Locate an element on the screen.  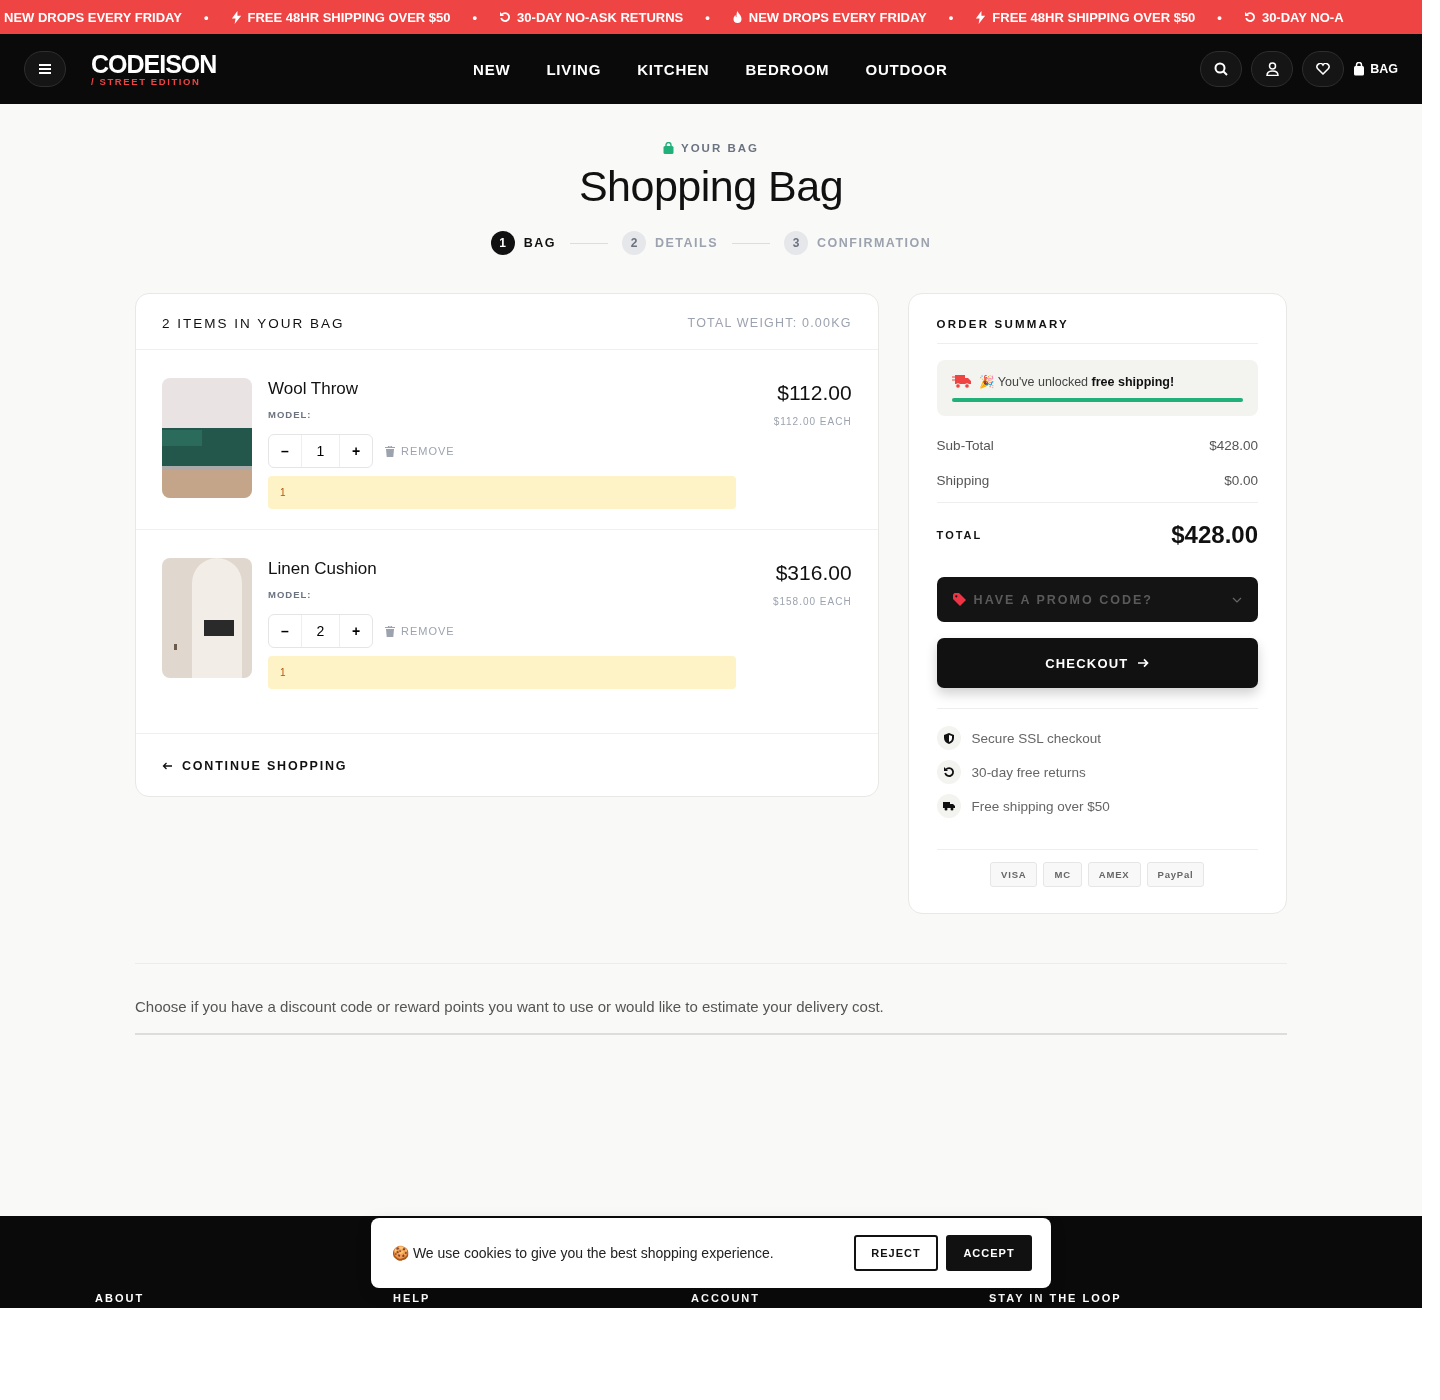
summary-value: $428.00 is located at coordinates (1233, 445).